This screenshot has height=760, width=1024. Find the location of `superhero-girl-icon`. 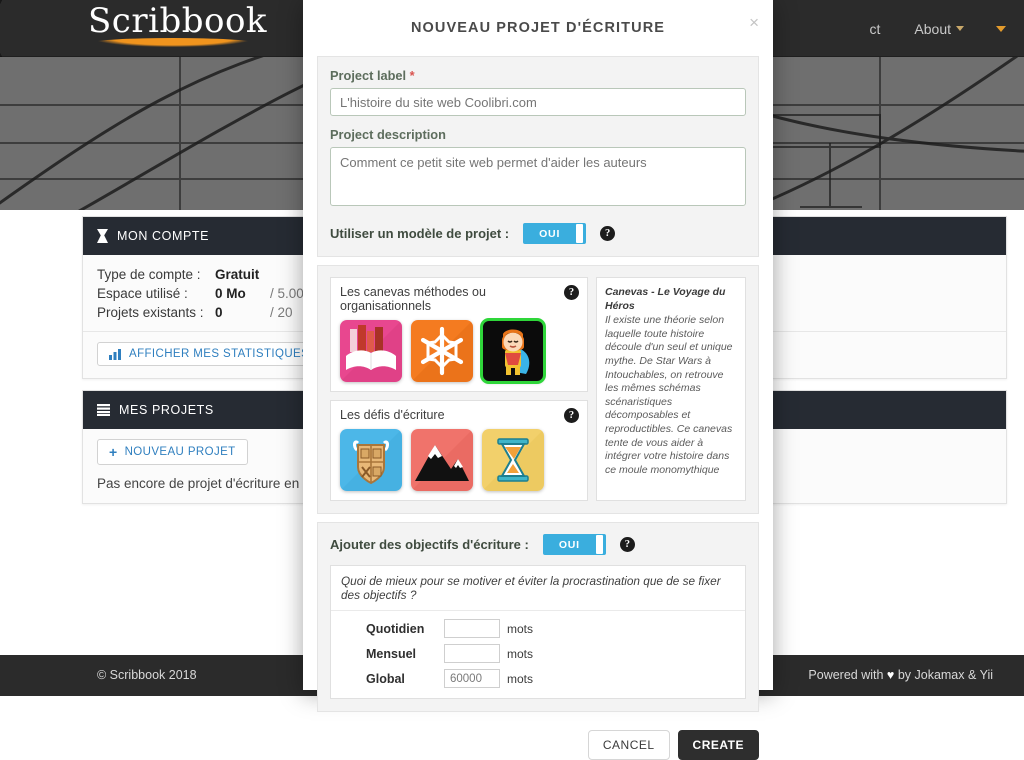

superhero-girl-icon is located at coordinates (513, 351).